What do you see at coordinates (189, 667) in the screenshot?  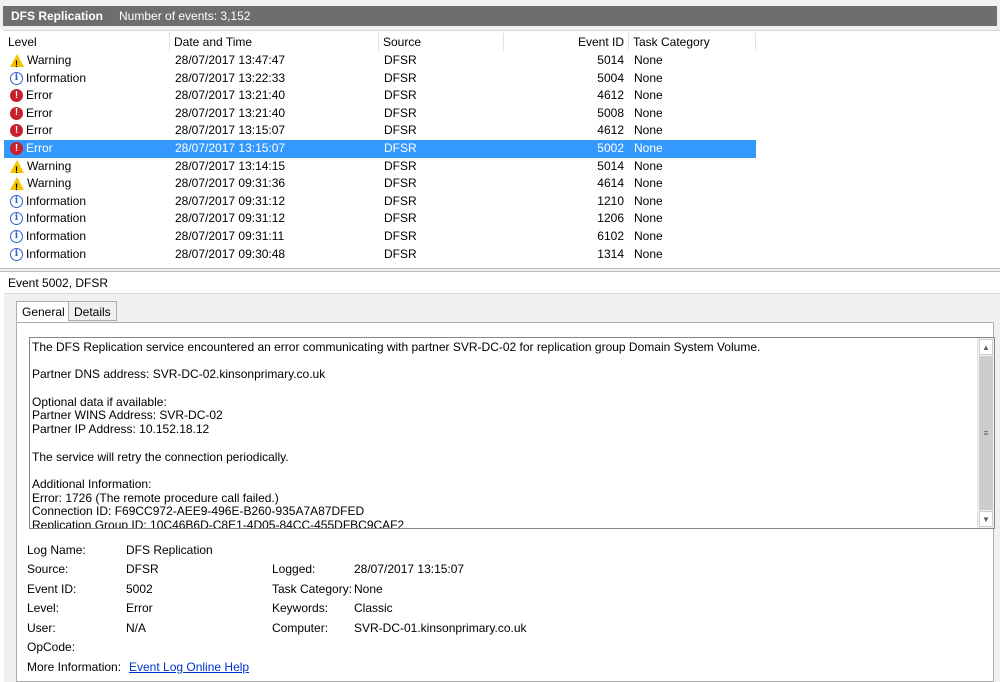 I see `event-log-online-help-link: Event Log Online Help` at bounding box center [189, 667].